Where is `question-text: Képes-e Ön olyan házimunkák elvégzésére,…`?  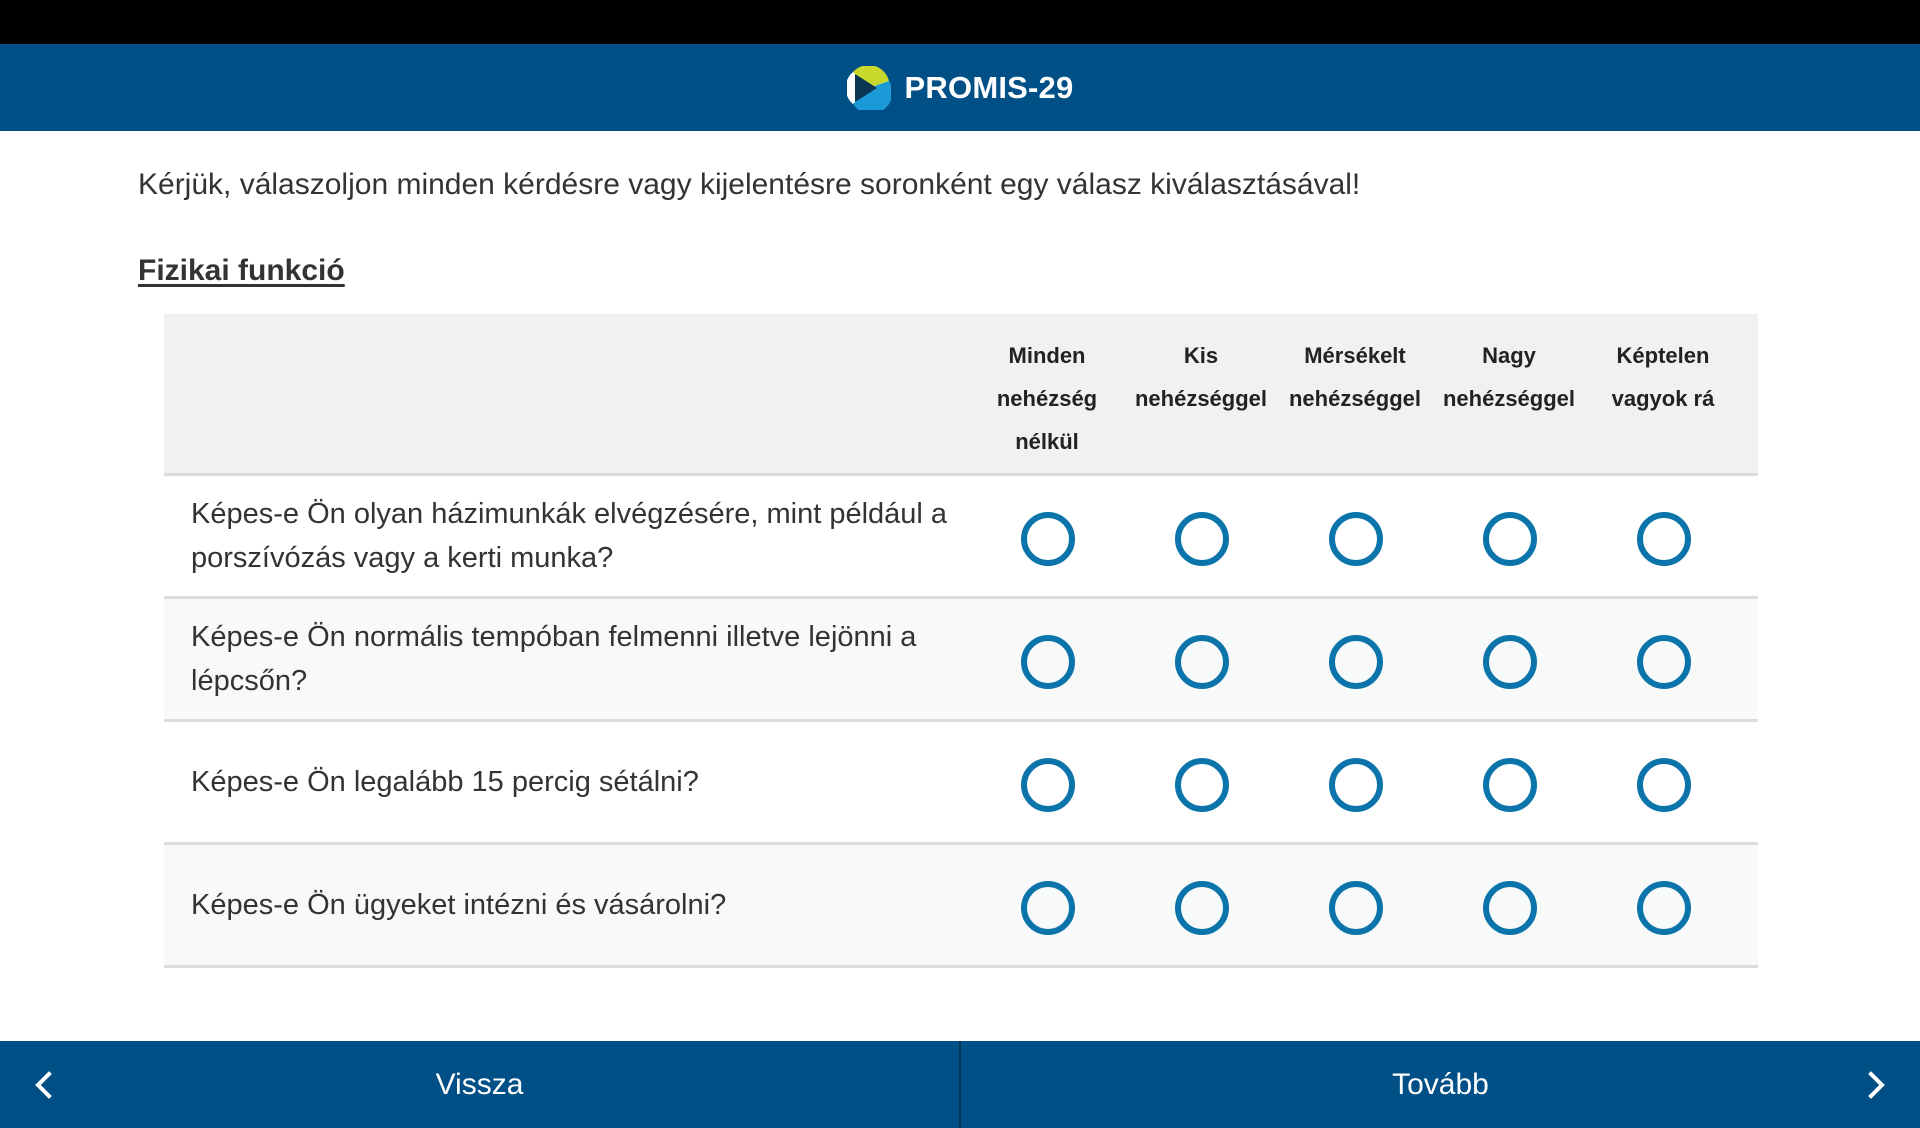
question-text: Képes-e Ön olyan házimunkák elvégzésére,… is located at coordinates (569, 536).